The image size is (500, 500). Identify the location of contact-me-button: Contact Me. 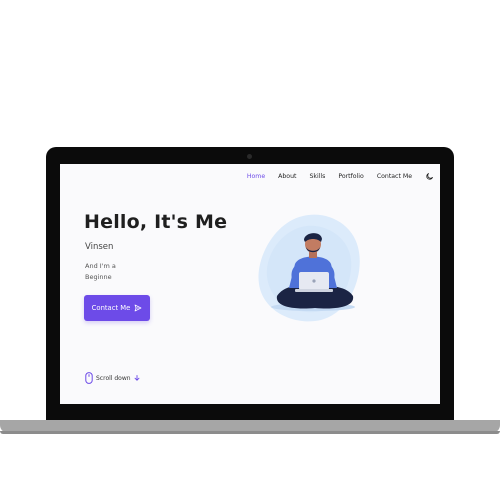
(117, 308).